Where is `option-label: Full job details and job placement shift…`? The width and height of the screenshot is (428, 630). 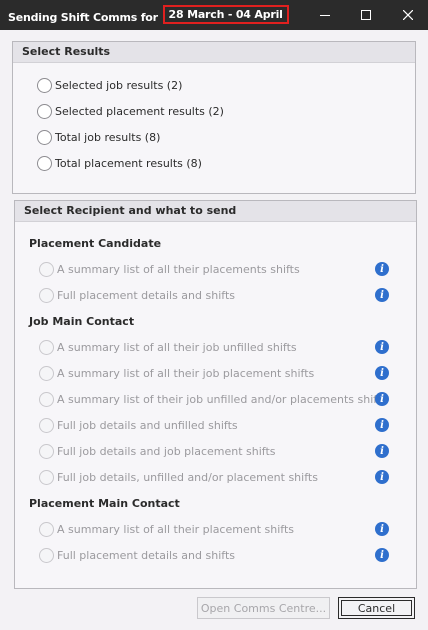
option-label: Full job details and job placement shift… is located at coordinates (166, 451).